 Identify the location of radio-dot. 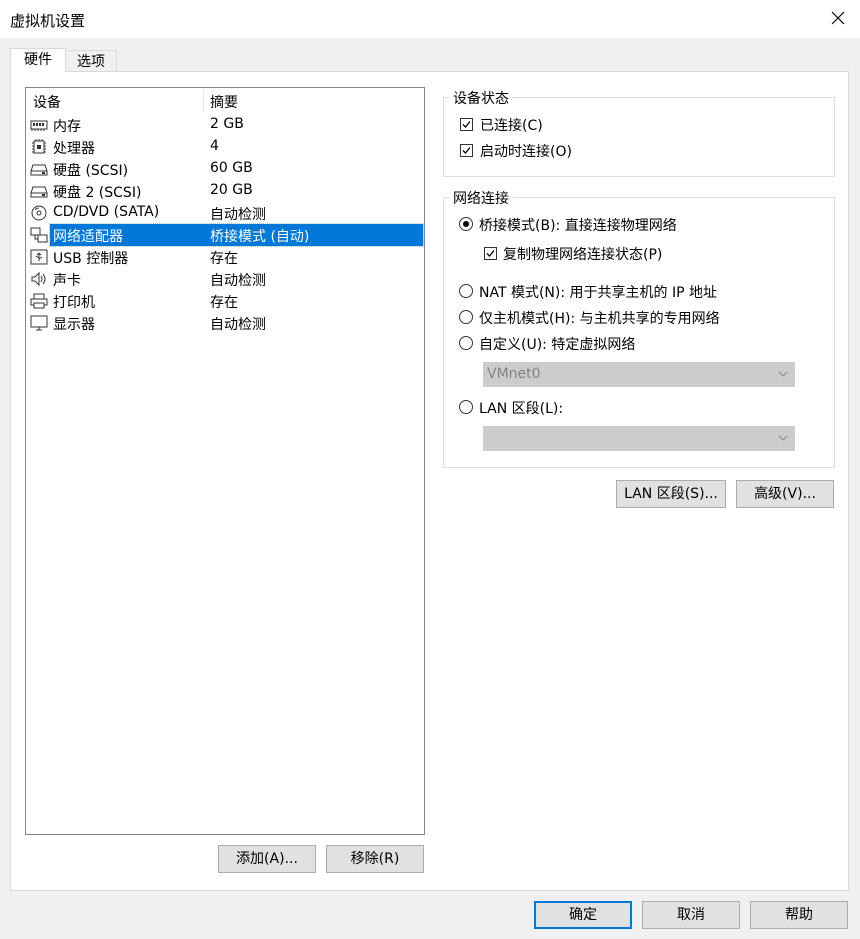
(466, 224).